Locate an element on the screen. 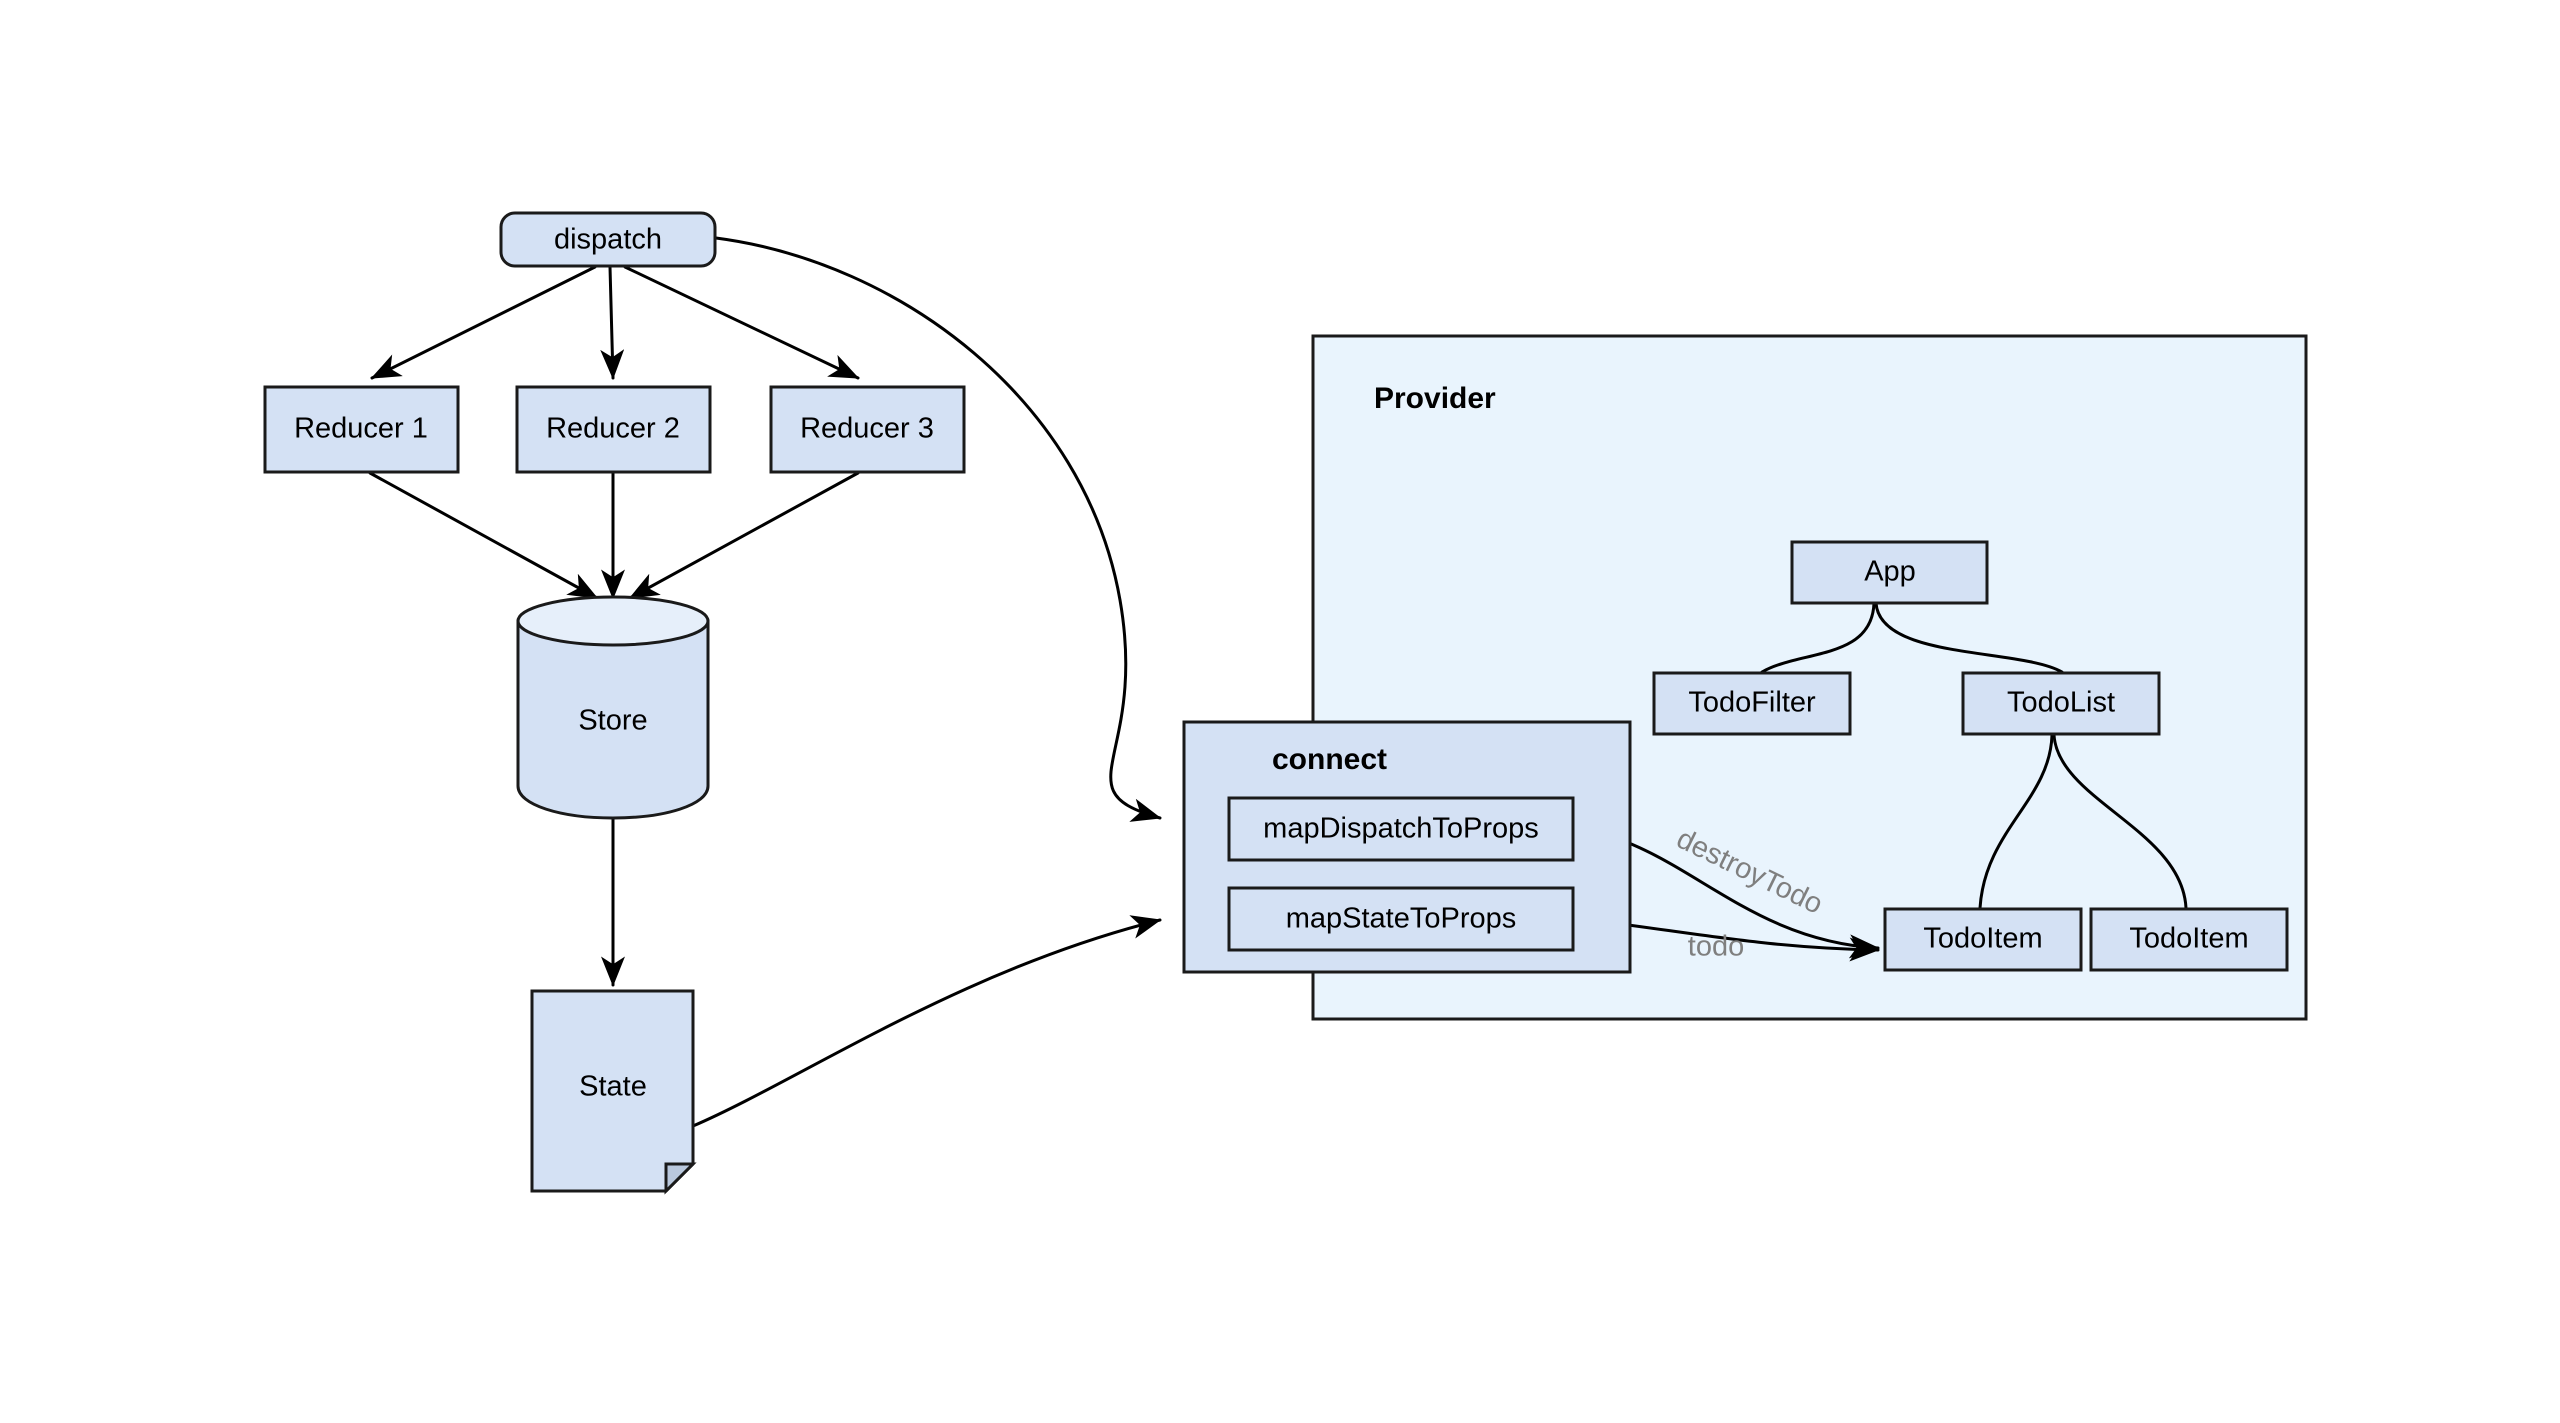 This screenshot has width=2560, height=1423. todo-list-label: TodoList is located at coordinates (2061, 703).